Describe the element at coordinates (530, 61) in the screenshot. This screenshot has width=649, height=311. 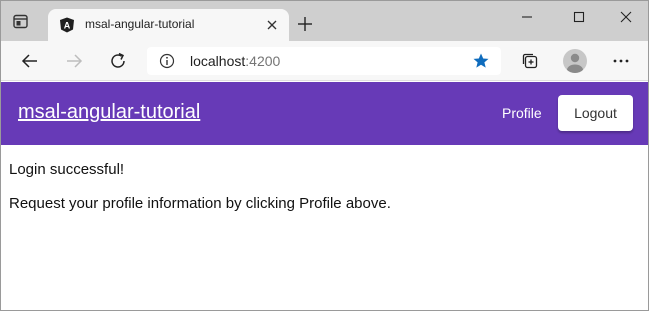
I see `collections-icon` at that location.